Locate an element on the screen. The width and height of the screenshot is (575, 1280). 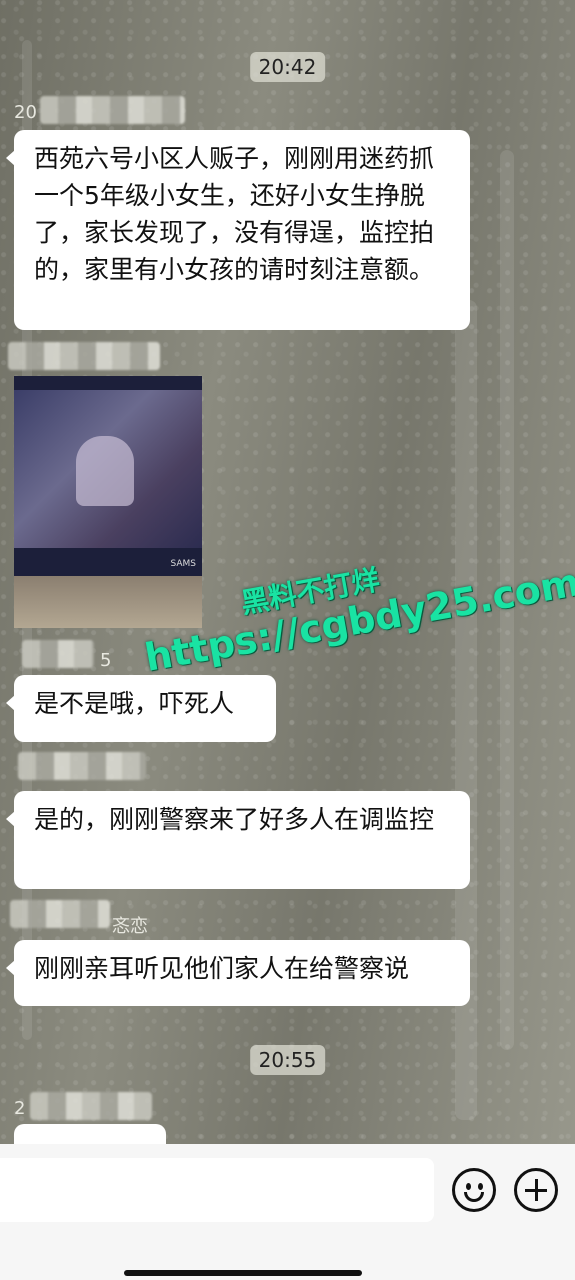
monitor-brand: SAMS is located at coordinates (183, 564).